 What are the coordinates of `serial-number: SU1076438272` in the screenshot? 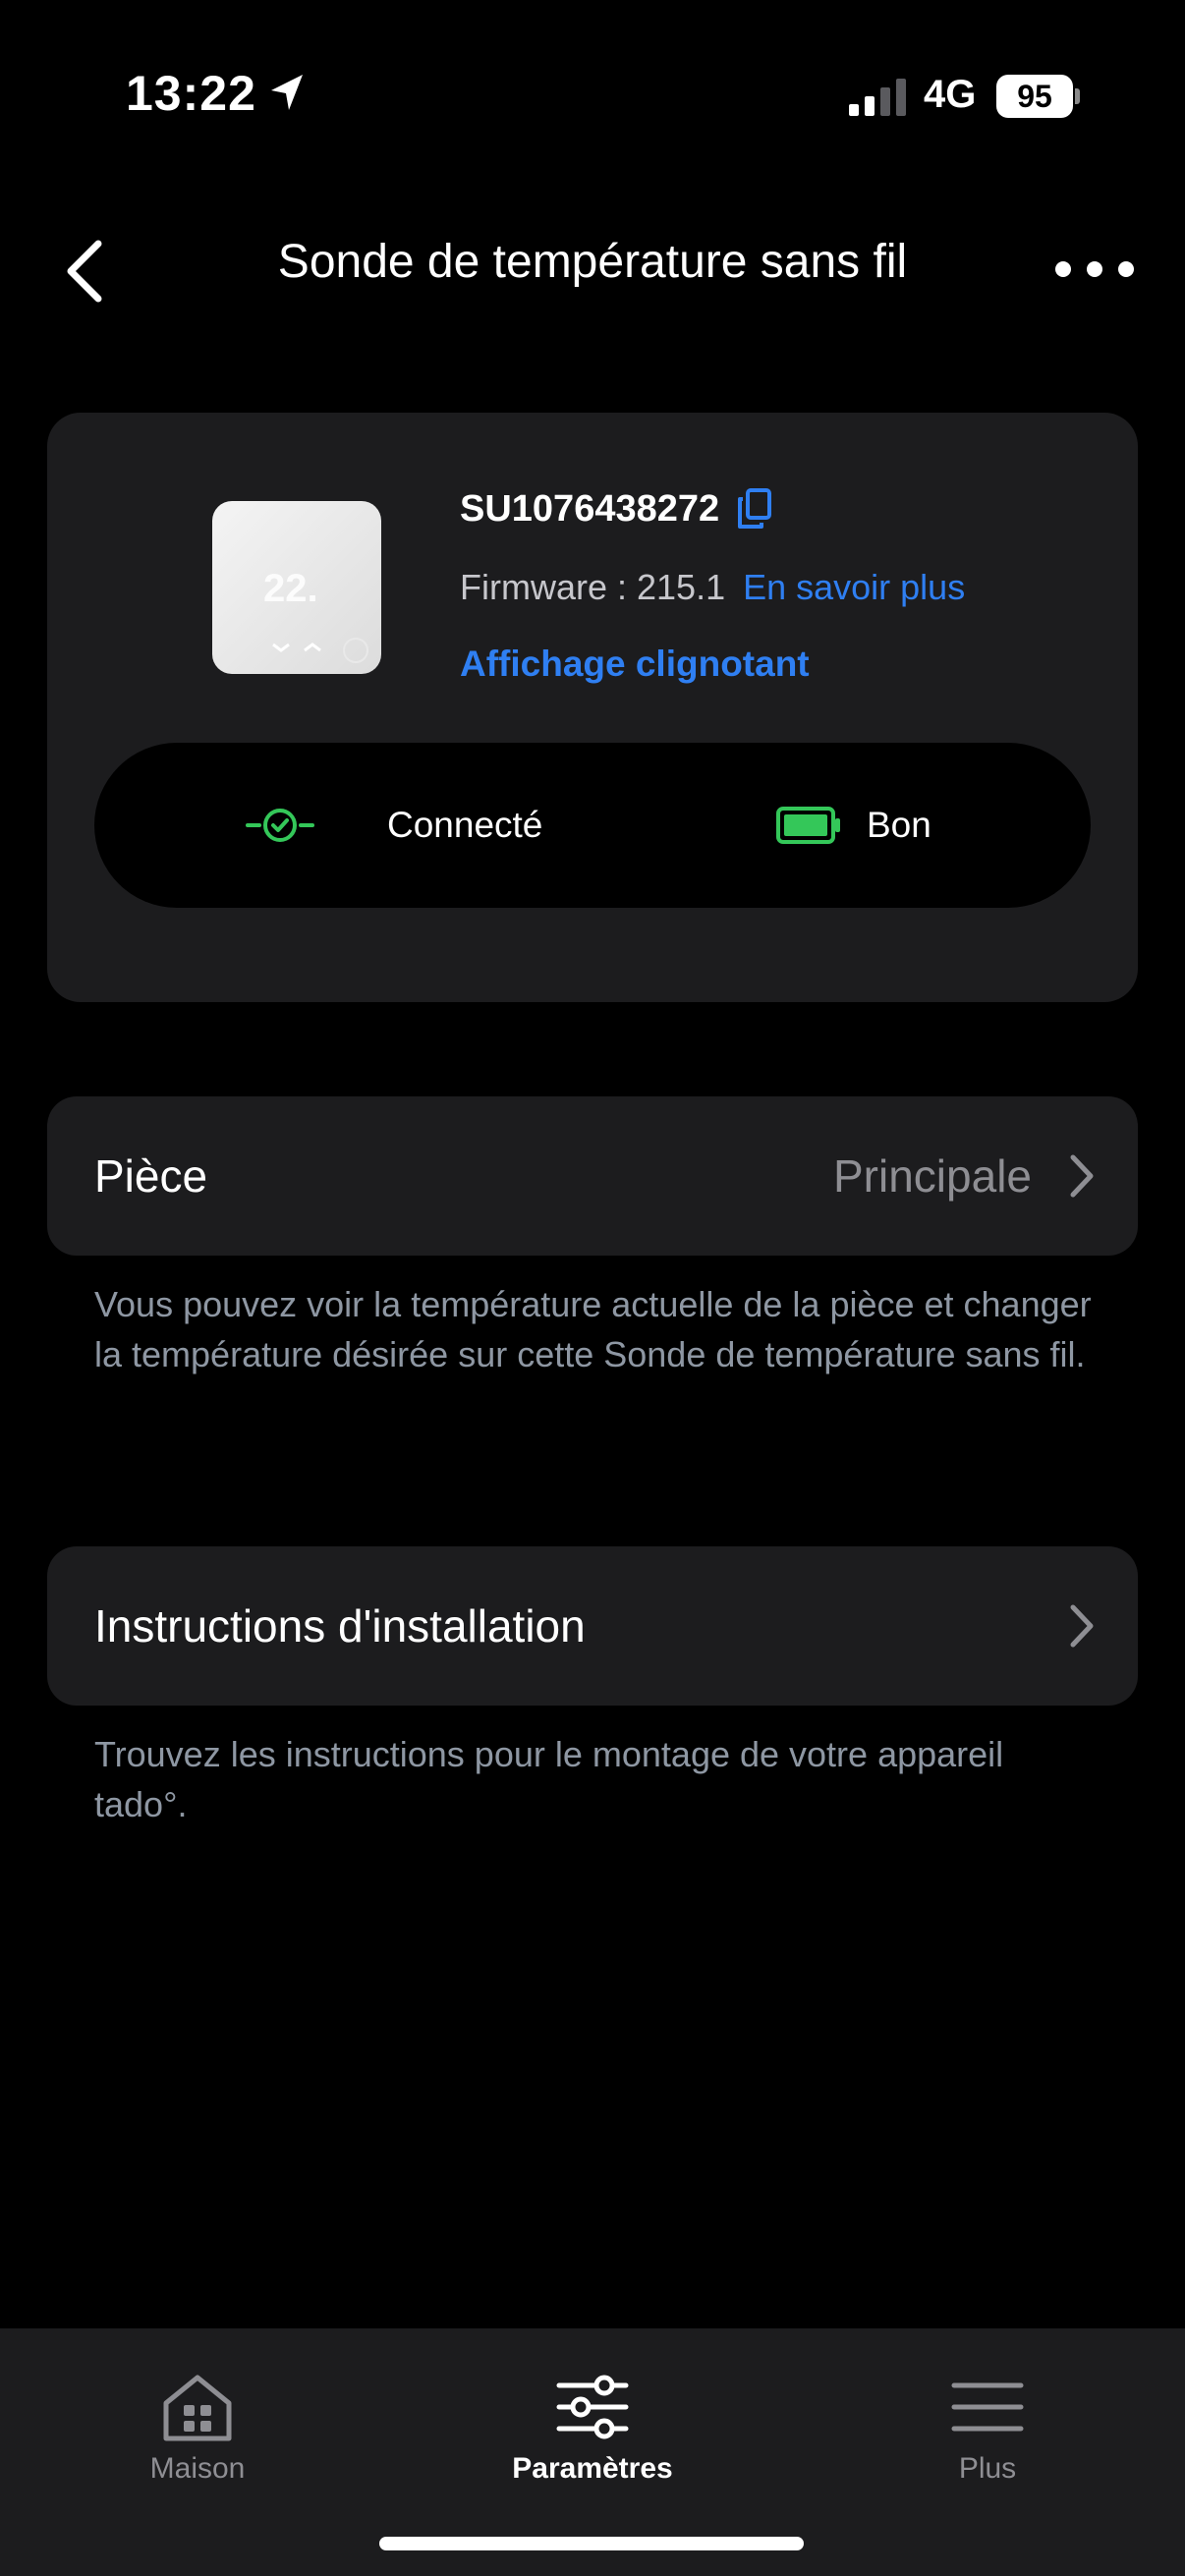 It's located at (590, 508).